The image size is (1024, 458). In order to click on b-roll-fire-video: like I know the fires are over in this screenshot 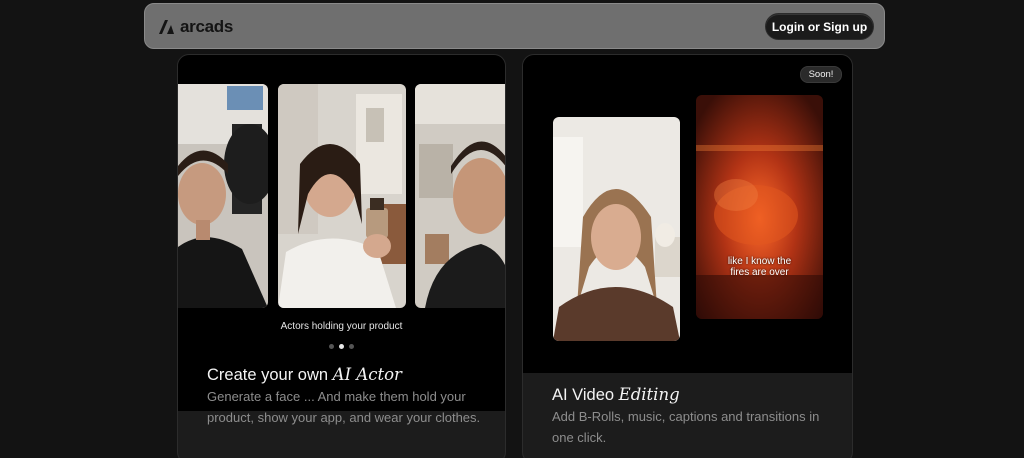, I will do `click(759, 207)`.